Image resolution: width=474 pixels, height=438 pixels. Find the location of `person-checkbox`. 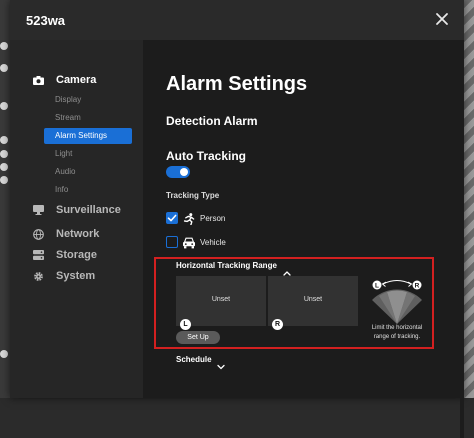

person-checkbox is located at coordinates (172, 218).